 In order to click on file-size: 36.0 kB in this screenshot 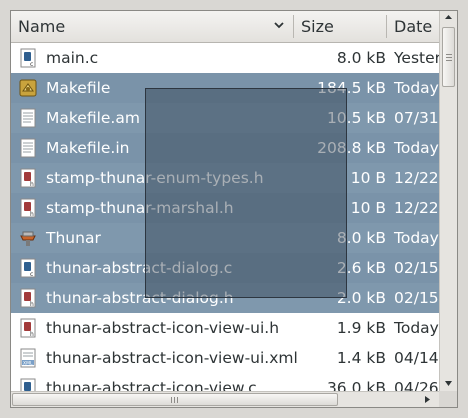, I will do `click(356, 386)`.